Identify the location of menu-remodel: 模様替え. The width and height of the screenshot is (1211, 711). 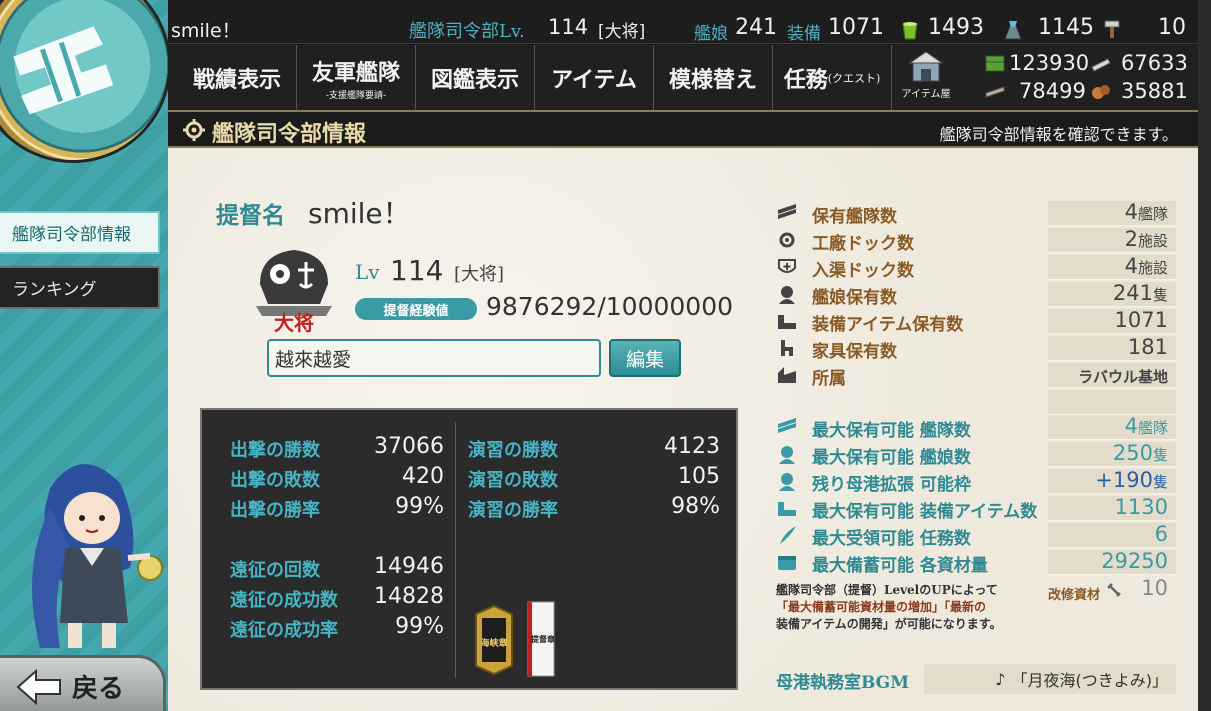
(713, 77).